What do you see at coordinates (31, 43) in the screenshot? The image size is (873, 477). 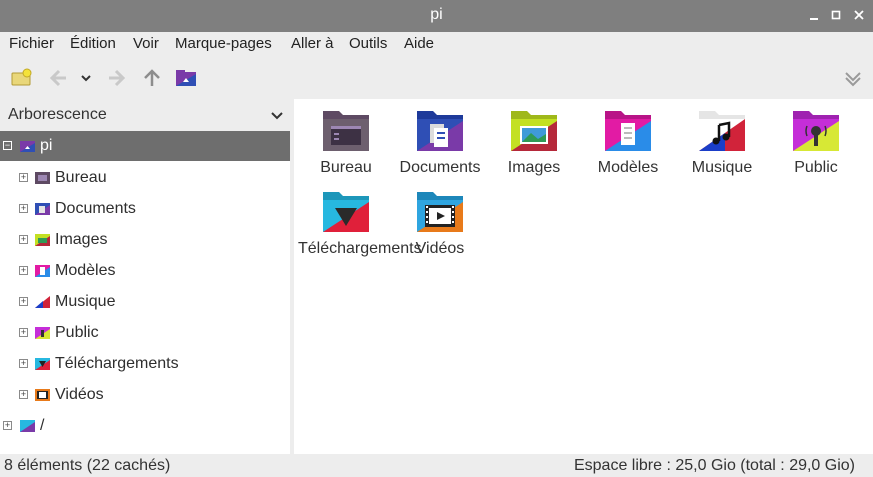 I see `menu-fichier: Fichier` at bounding box center [31, 43].